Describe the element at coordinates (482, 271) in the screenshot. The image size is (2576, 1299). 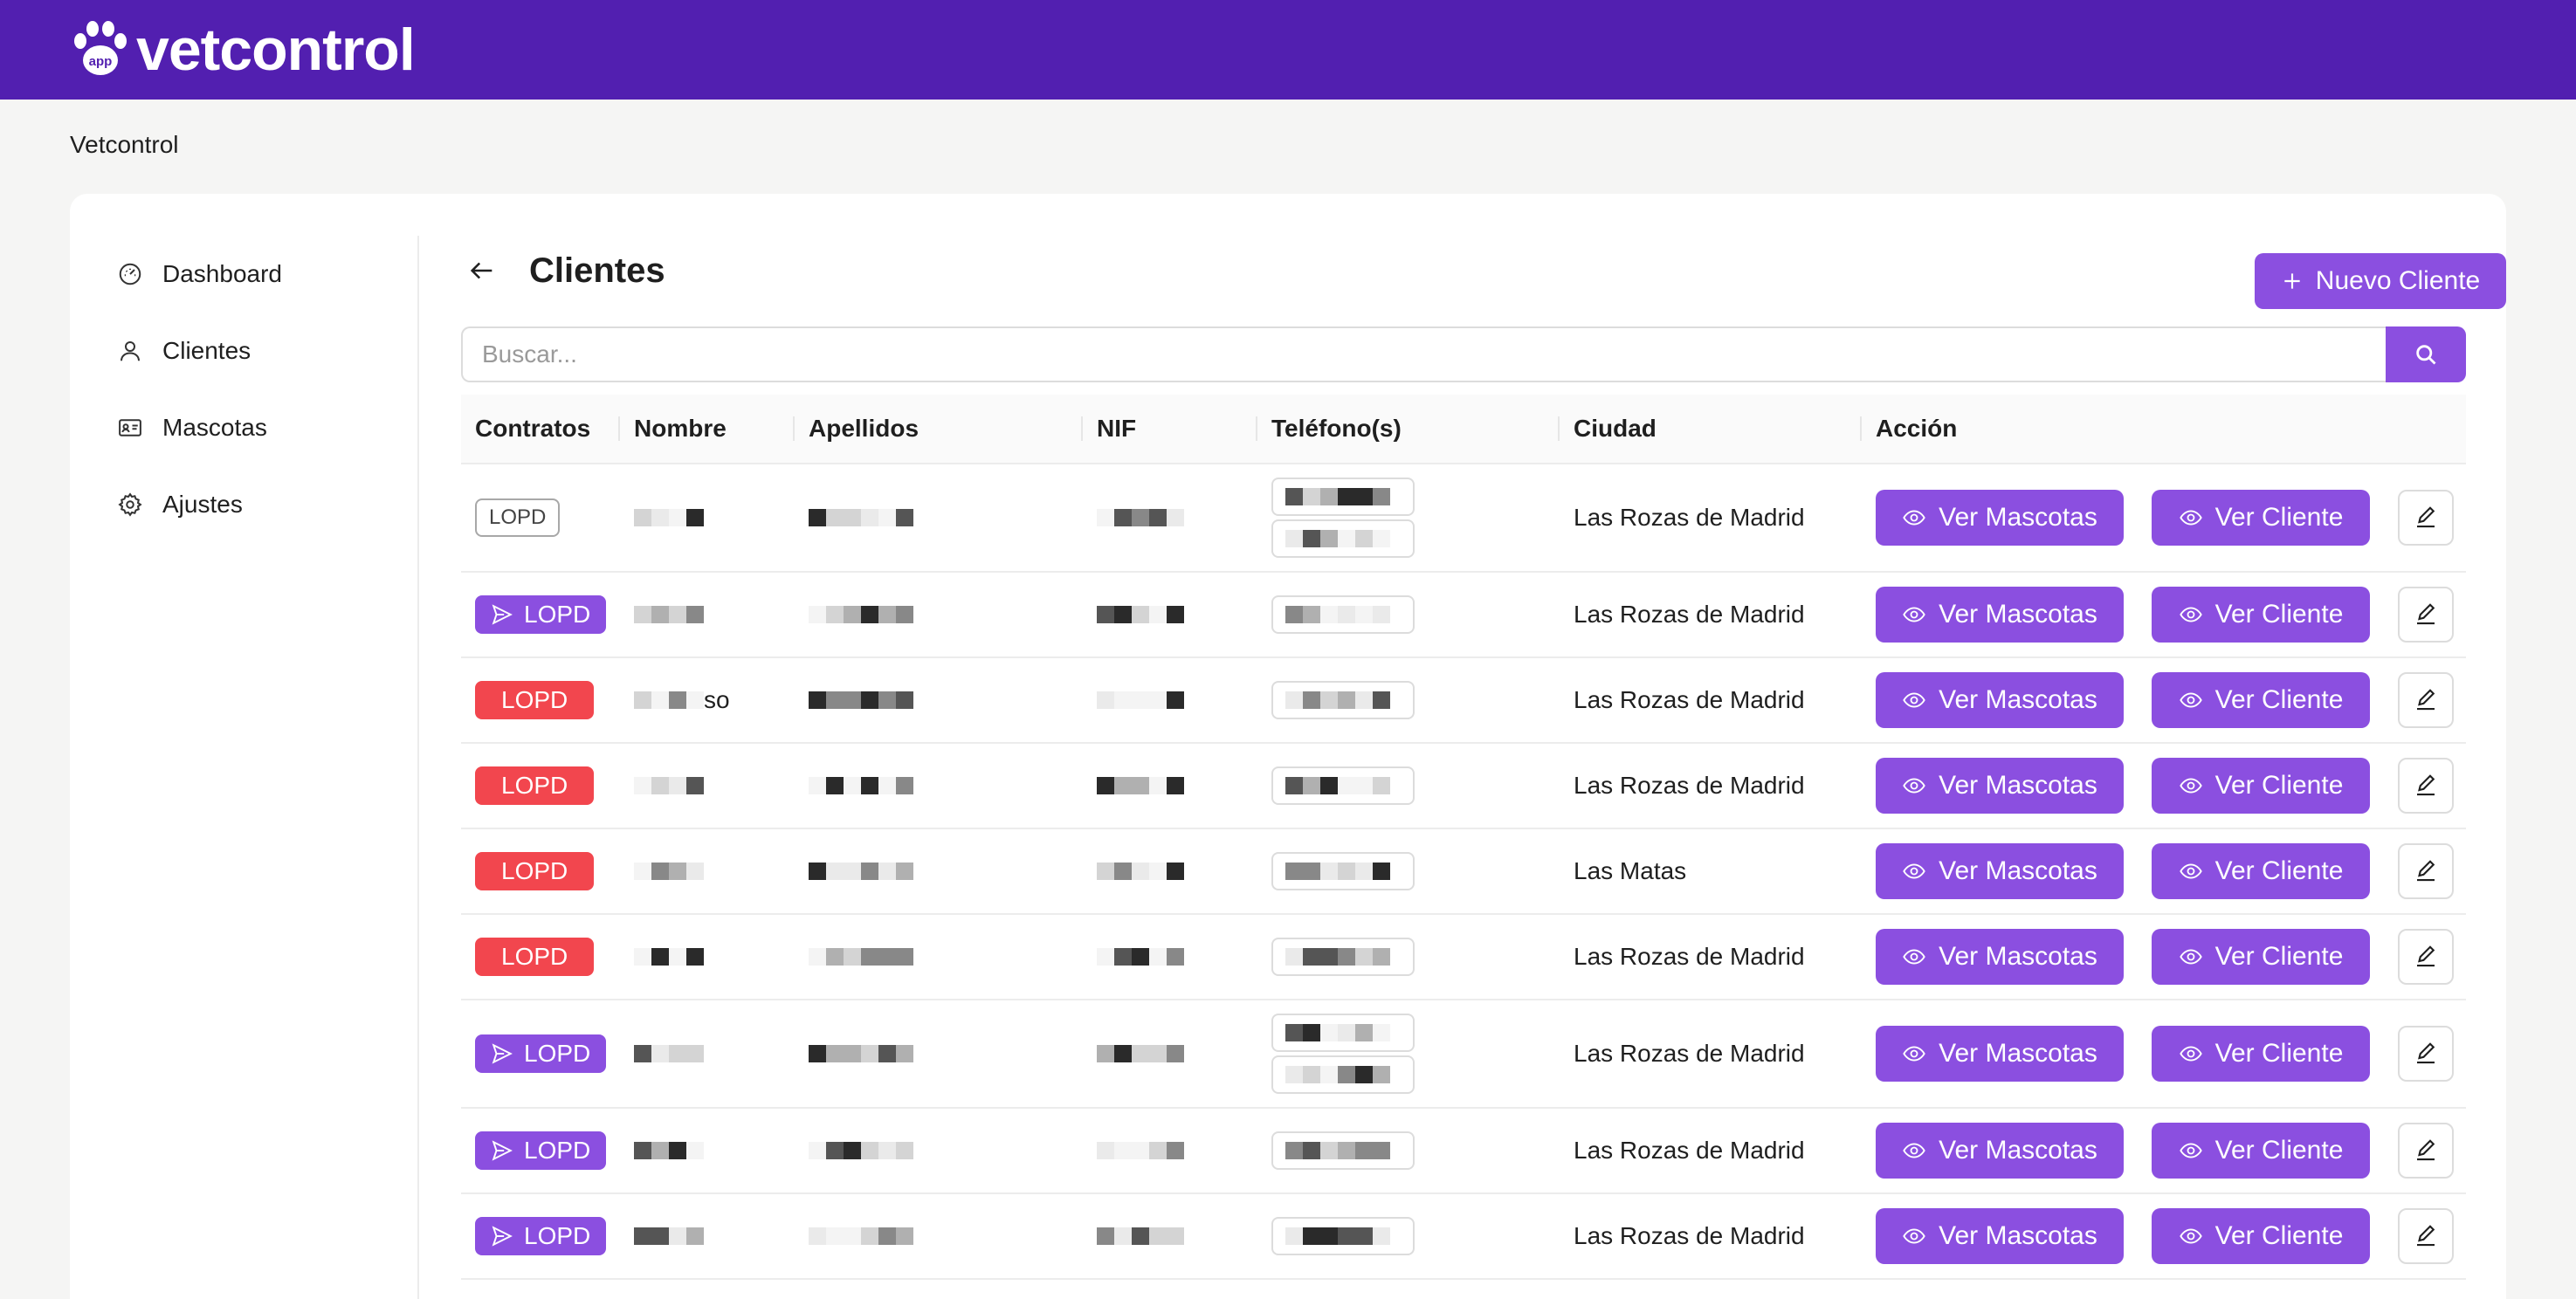
I see `back-button` at that location.